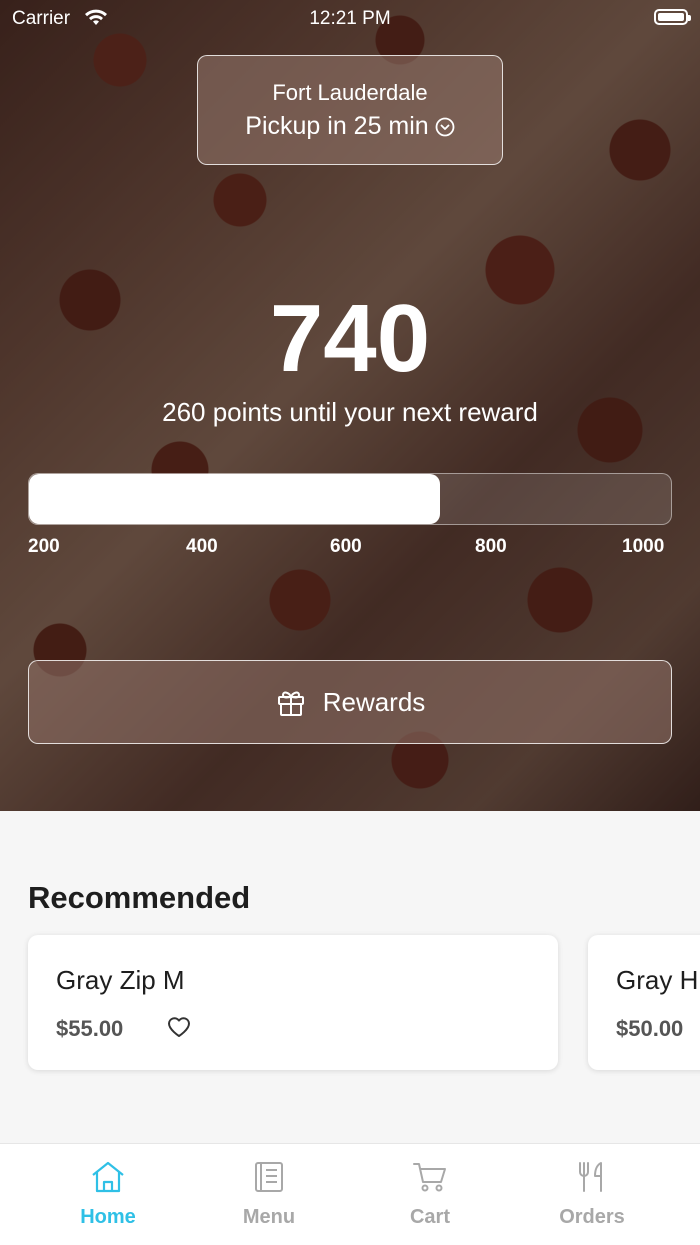 The width and height of the screenshot is (700, 1245). I want to click on tab-cart: Cart, so click(430, 1194).